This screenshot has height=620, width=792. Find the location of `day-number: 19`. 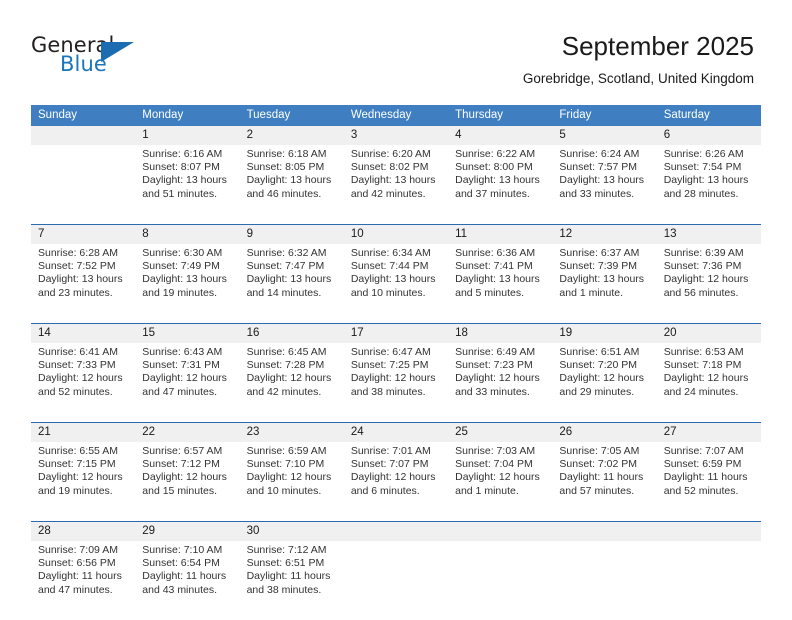

day-number: 19 is located at coordinates (566, 333).